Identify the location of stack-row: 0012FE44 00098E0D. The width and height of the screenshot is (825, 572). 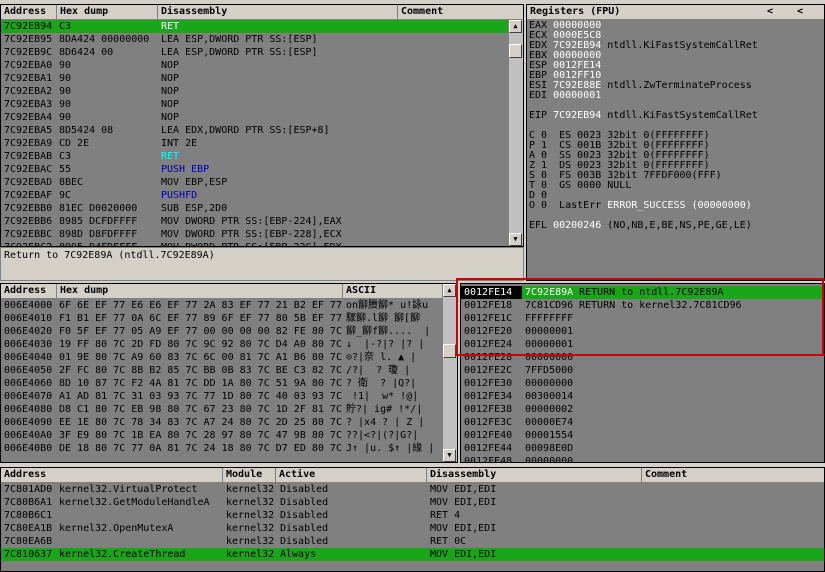
(642, 448).